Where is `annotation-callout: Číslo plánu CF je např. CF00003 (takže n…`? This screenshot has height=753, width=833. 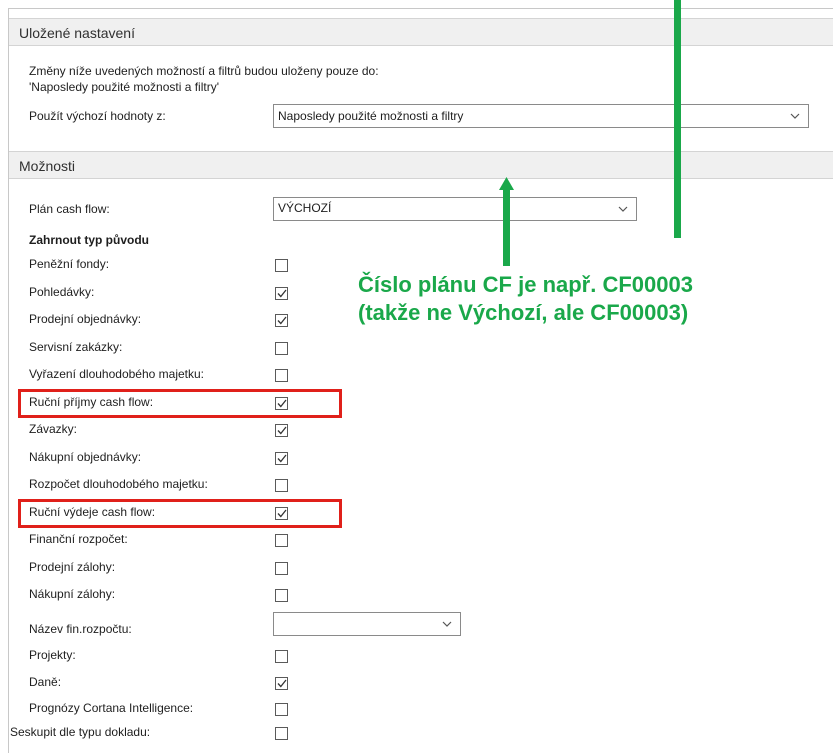
annotation-callout: Číslo plánu CF je např. CF00003 (takže n… is located at coordinates (525, 299).